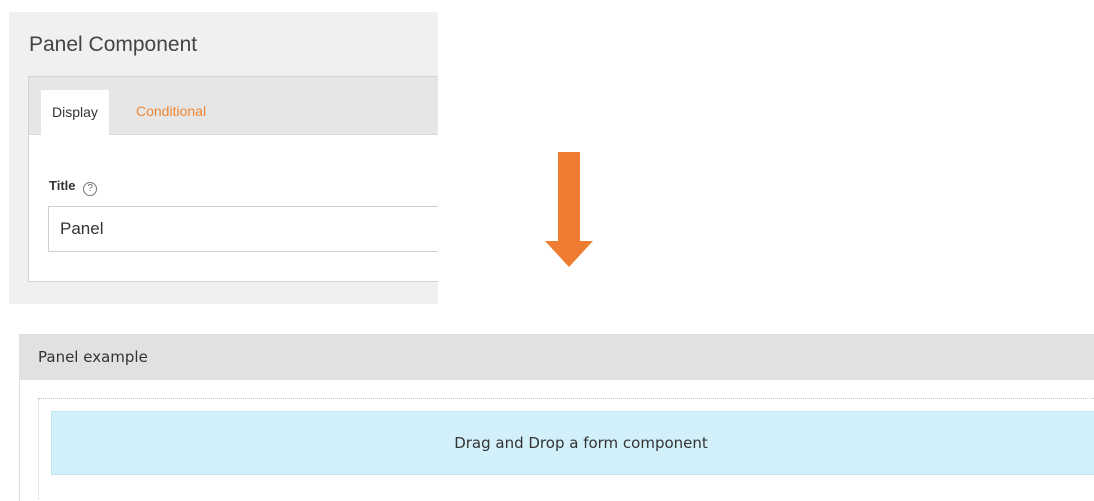 The image size is (1094, 501). I want to click on tab-display: Display, so click(75, 112).